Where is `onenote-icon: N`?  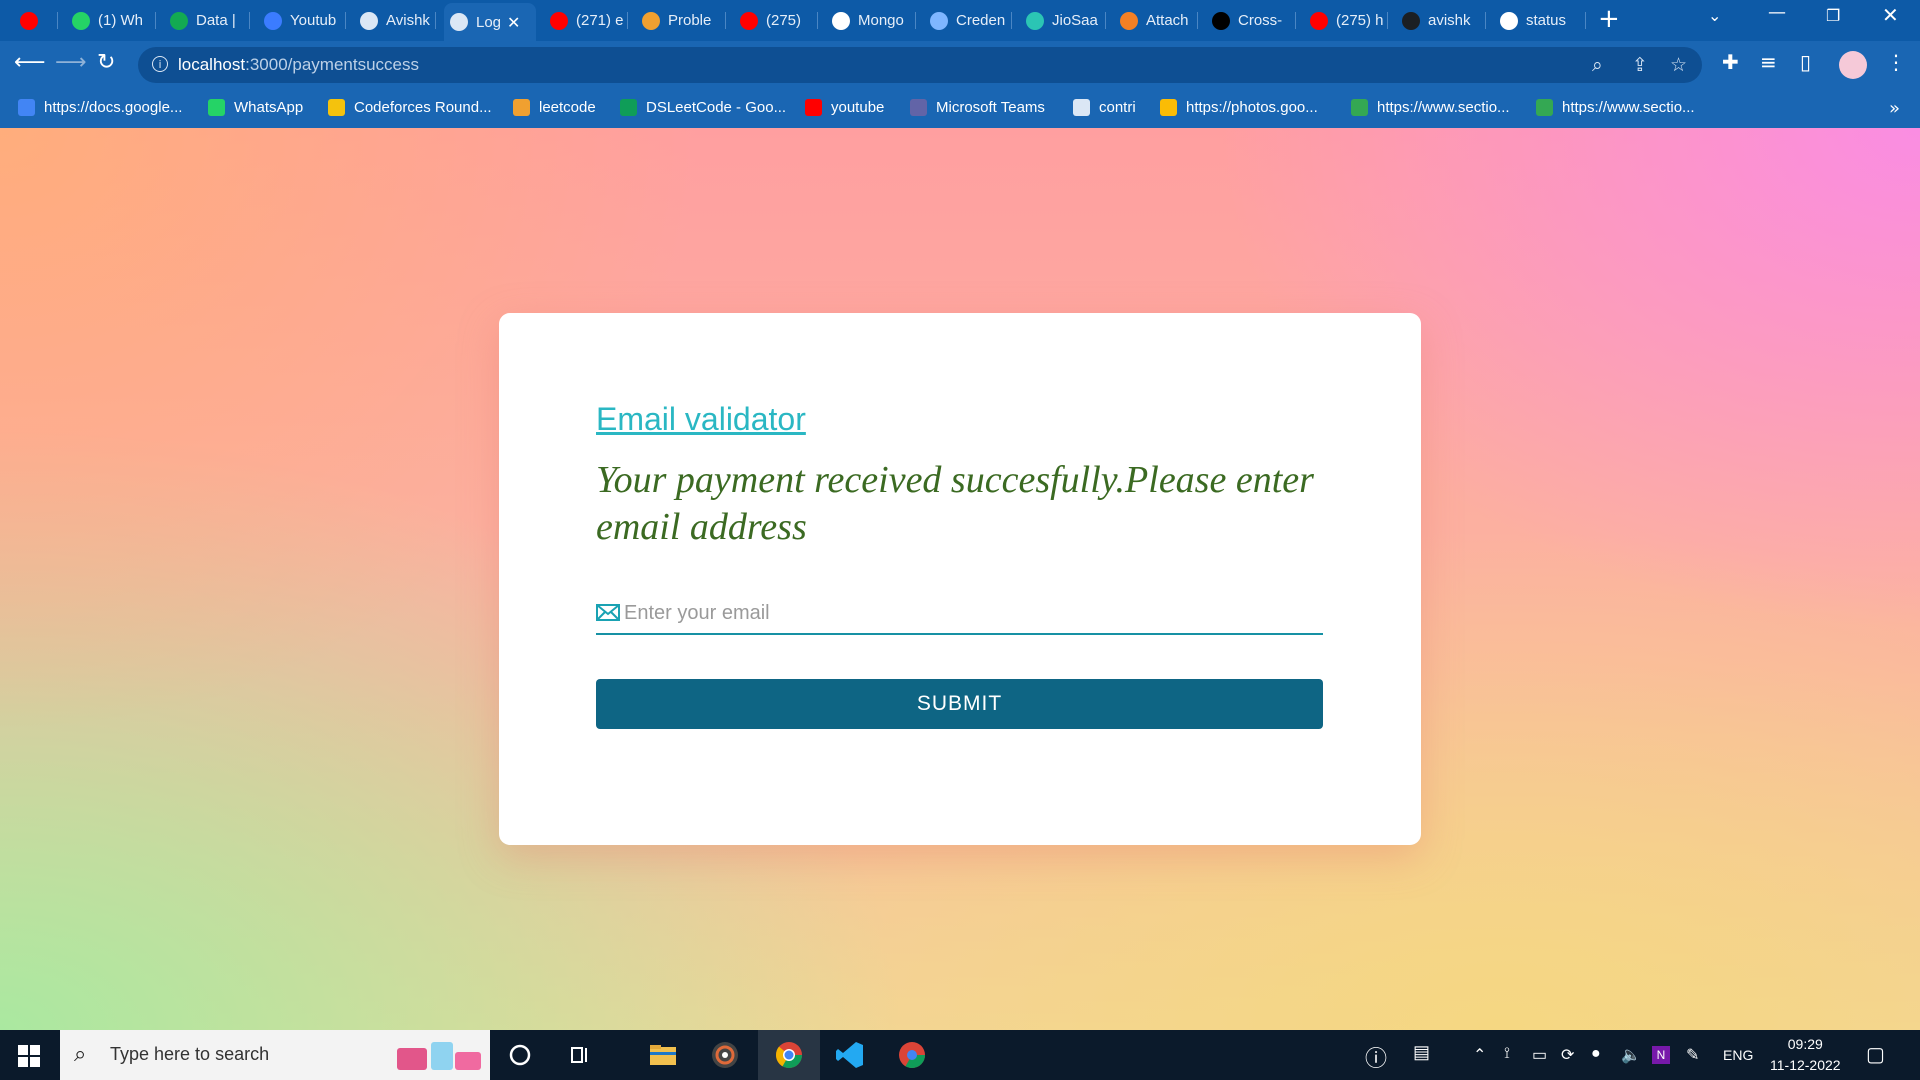
onenote-icon: N is located at coordinates (1661, 1055).